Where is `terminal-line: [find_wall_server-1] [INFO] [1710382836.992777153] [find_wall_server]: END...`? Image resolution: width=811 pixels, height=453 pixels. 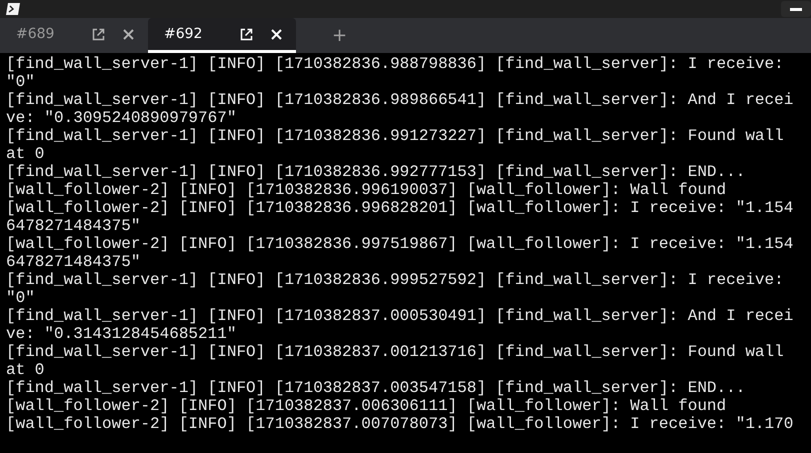 terminal-line: [find_wall_server-1] [INFO] [1710382836.992777153] [find_wall_server]: END... is located at coordinates (376, 172).